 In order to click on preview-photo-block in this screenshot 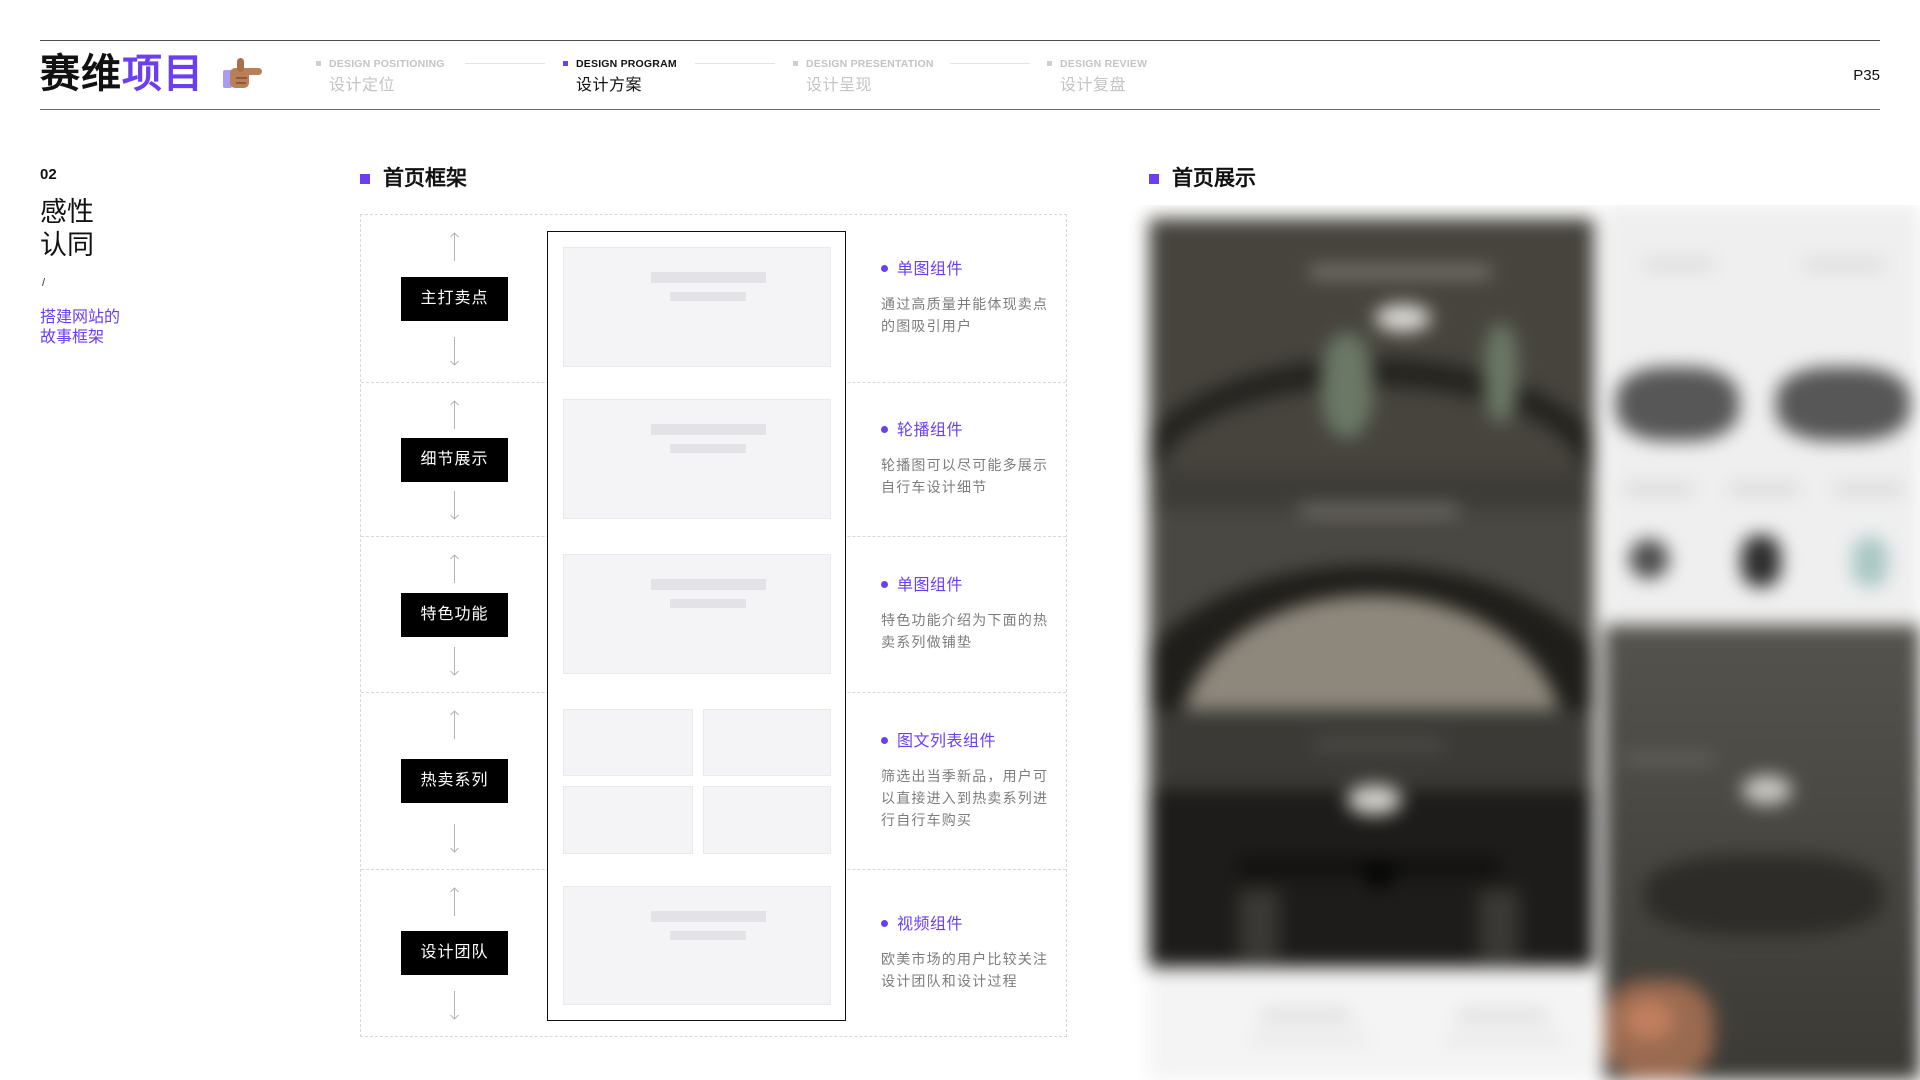, I will do `click(1762, 852)`.